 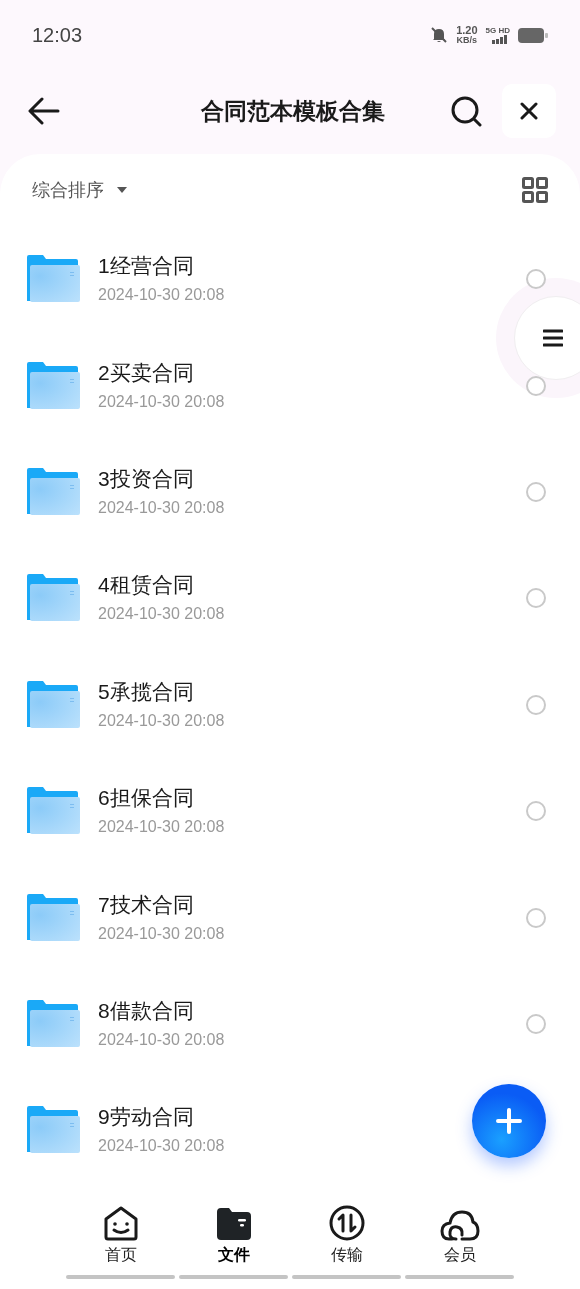 I want to click on folder-name: 4租赁合同, so click(x=146, y=585).